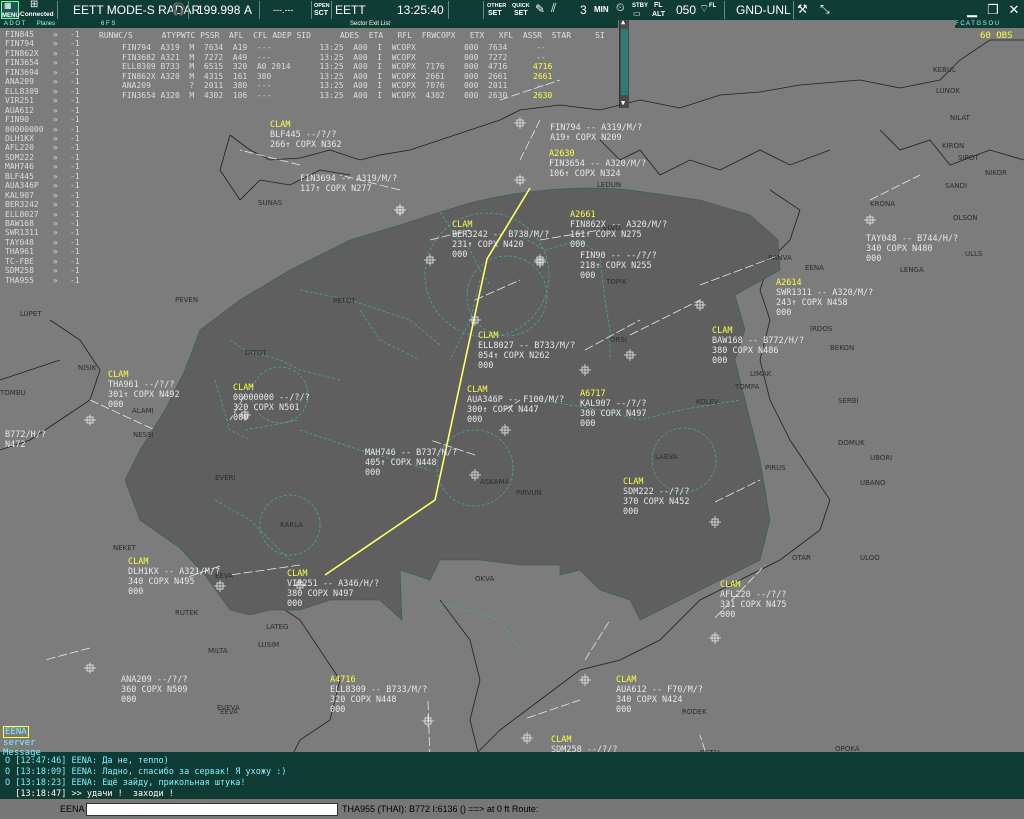  What do you see at coordinates (19, 82) in the screenshot?
I see `aircraft-list-callsign: ANA209` at bounding box center [19, 82].